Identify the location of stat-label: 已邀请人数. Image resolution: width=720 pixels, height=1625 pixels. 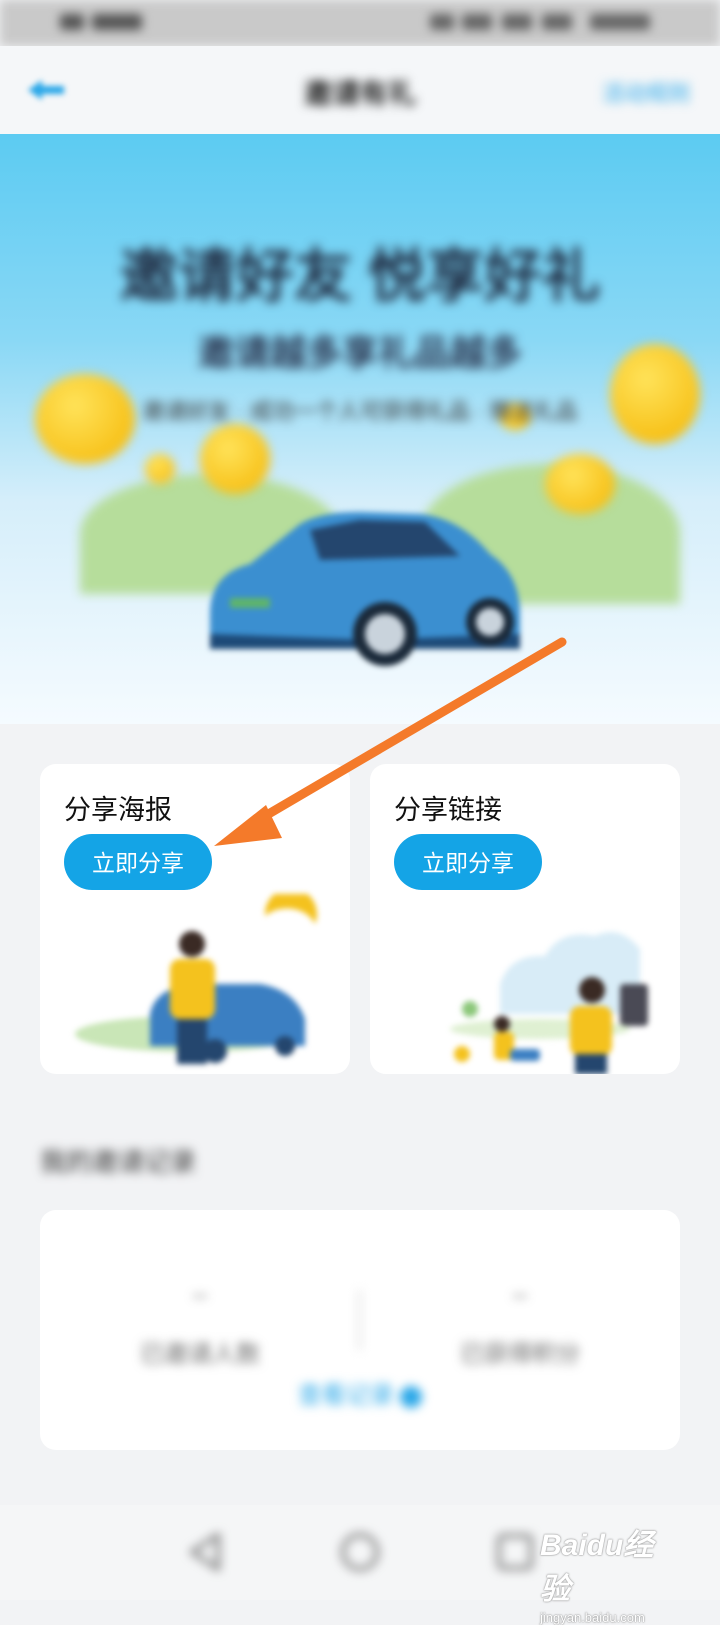
(200, 1354).